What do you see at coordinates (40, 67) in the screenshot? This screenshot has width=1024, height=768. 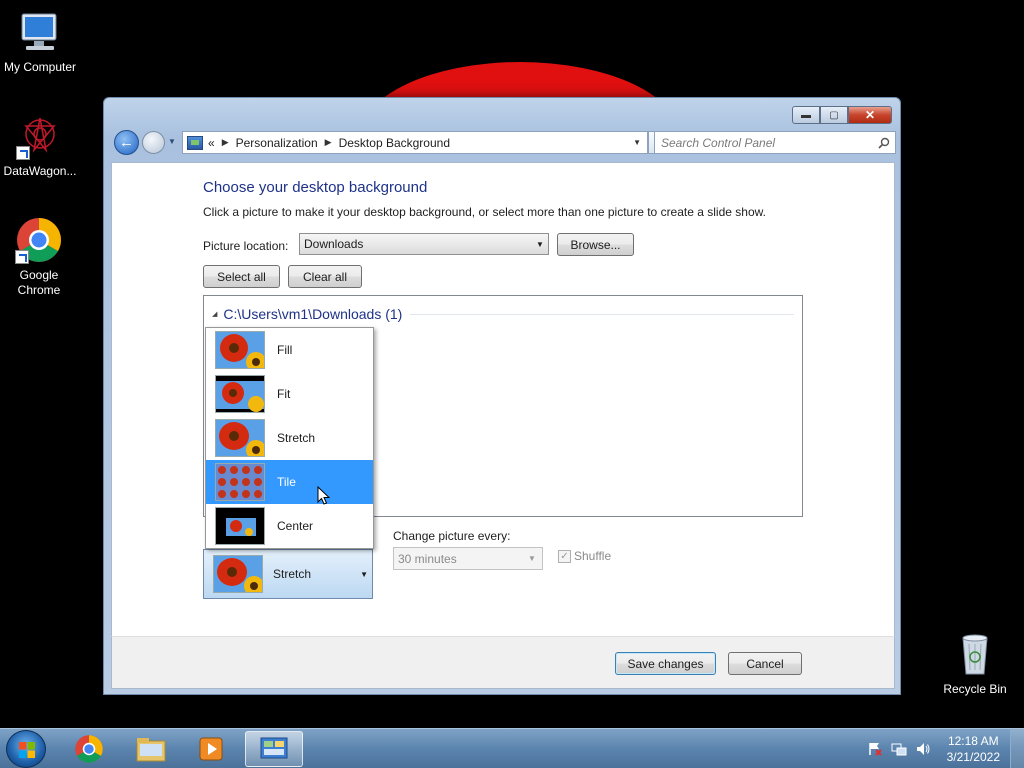 I see `desktop-icon-label: My Computer` at bounding box center [40, 67].